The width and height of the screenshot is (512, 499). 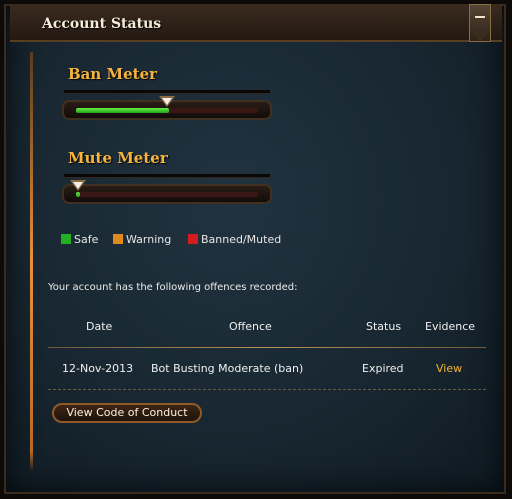 I want to click on collapse-tab-tip, so click(x=480, y=36).